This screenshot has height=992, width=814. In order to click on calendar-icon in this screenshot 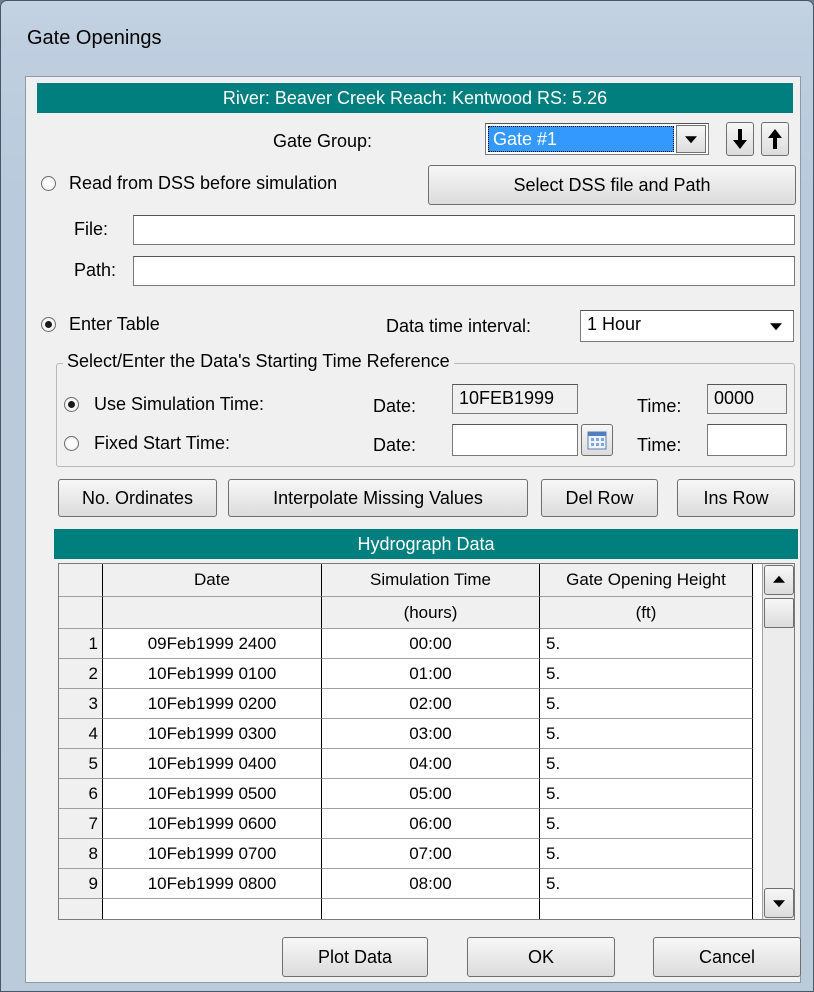, I will do `click(597, 440)`.